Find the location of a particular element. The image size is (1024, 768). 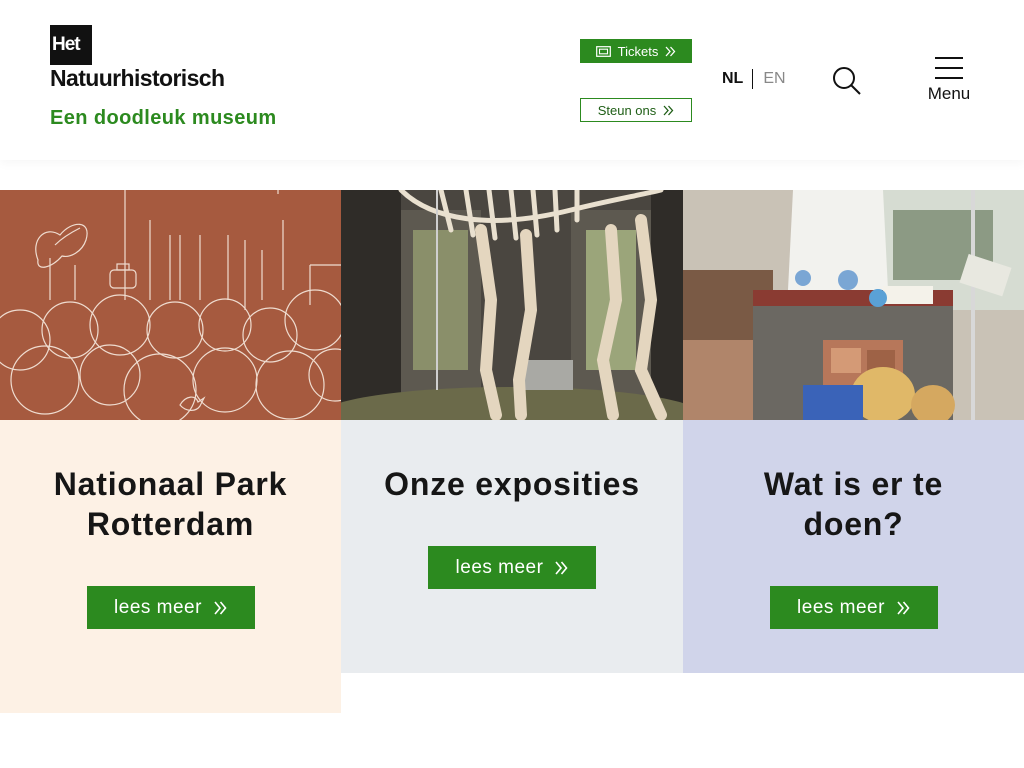

lab-children-photo is located at coordinates (853, 305).